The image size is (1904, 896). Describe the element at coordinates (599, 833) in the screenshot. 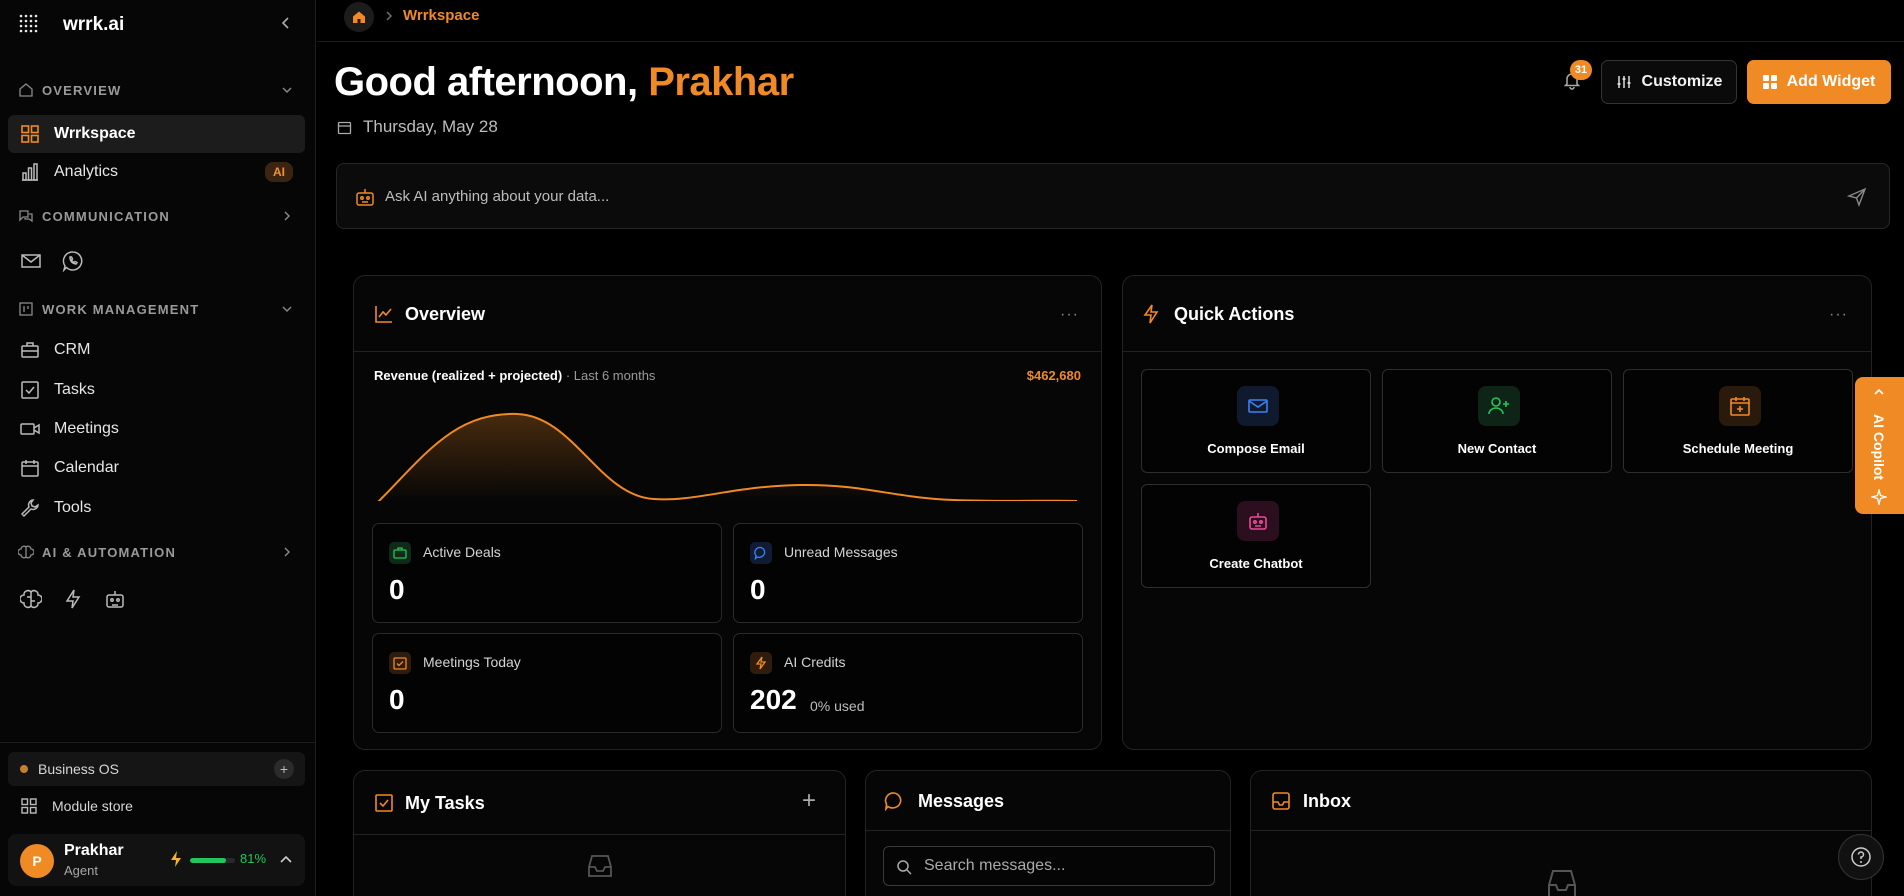

I see `my-tasks-card: My Tasks +` at that location.